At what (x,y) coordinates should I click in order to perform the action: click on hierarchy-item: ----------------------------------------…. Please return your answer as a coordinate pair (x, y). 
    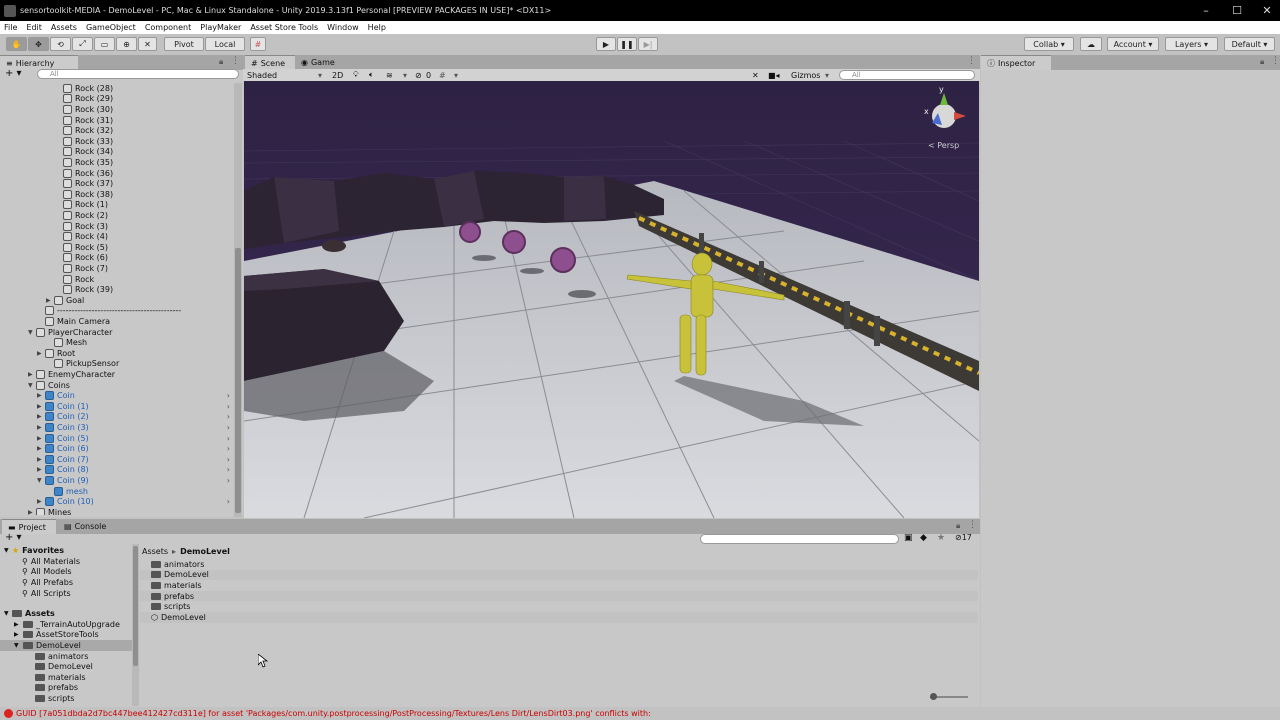
    Looking at the image, I should click on (117, 311).